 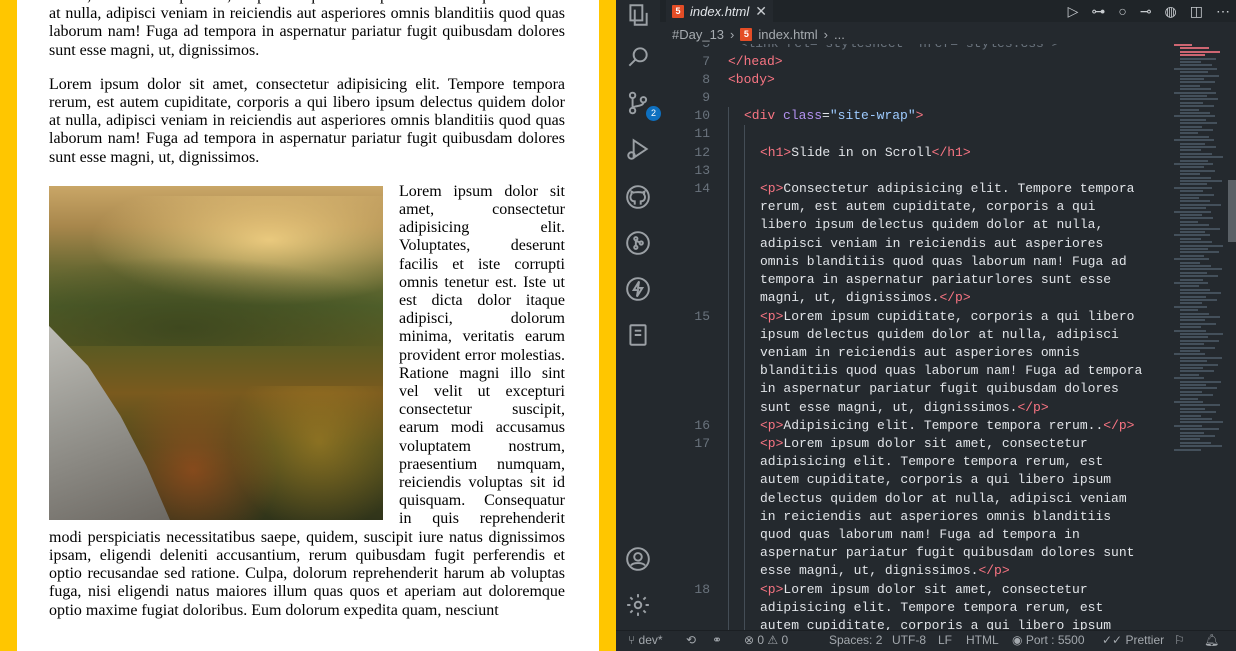 I want to click on close-icon: ✕, so click(x=761, y=11).